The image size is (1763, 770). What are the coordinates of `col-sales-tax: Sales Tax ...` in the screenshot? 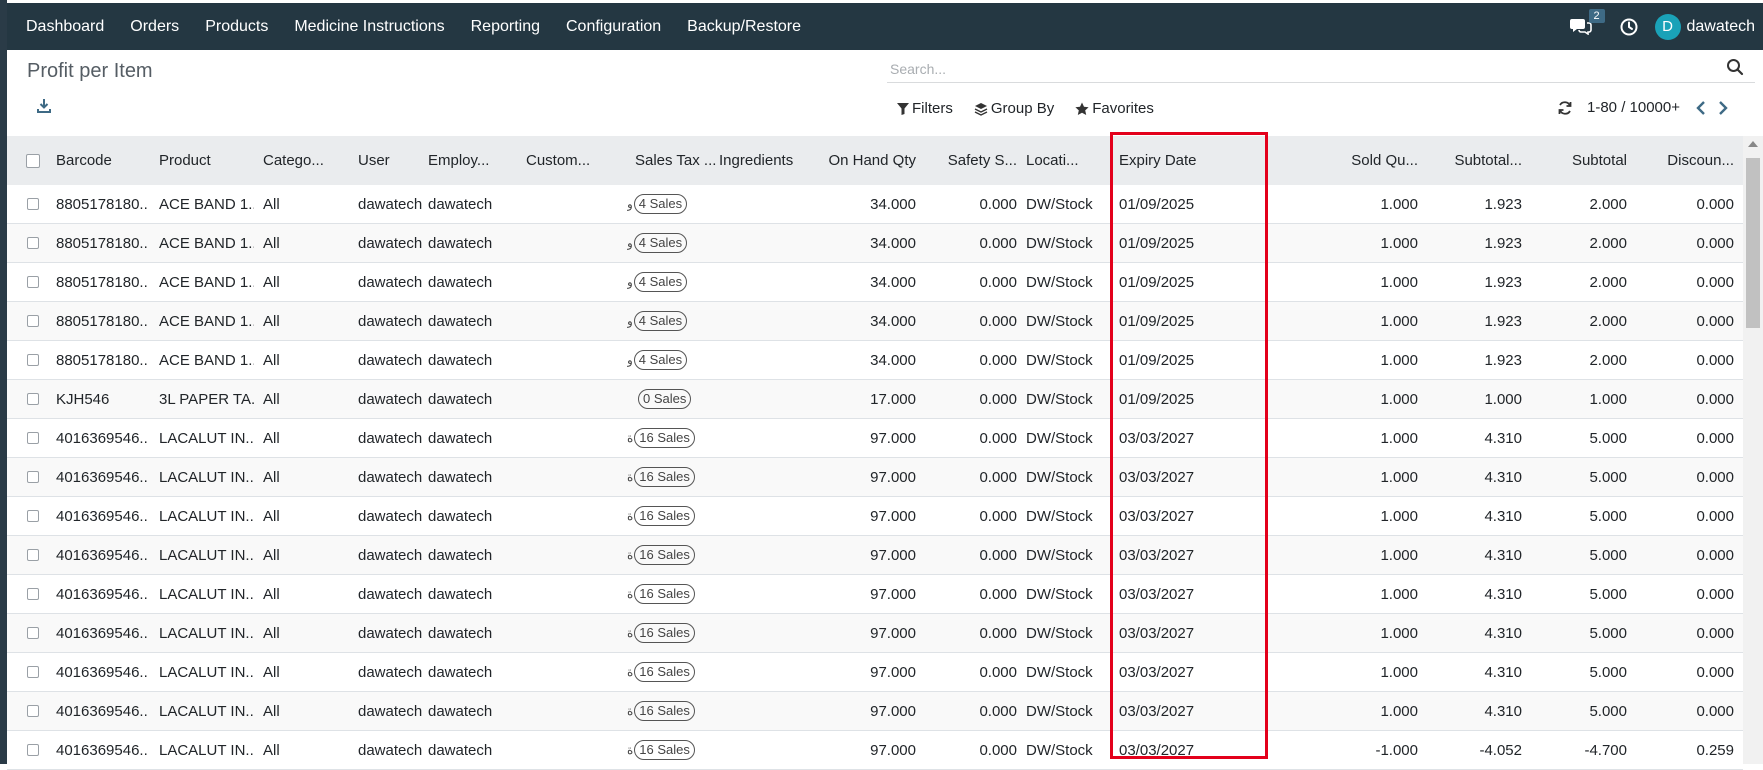 It's located at (677, 160).